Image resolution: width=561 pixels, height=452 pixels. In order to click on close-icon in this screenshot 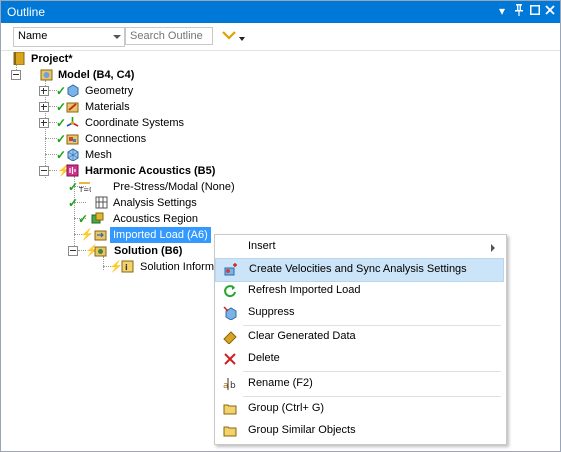, I will do `click(550, 11)`.